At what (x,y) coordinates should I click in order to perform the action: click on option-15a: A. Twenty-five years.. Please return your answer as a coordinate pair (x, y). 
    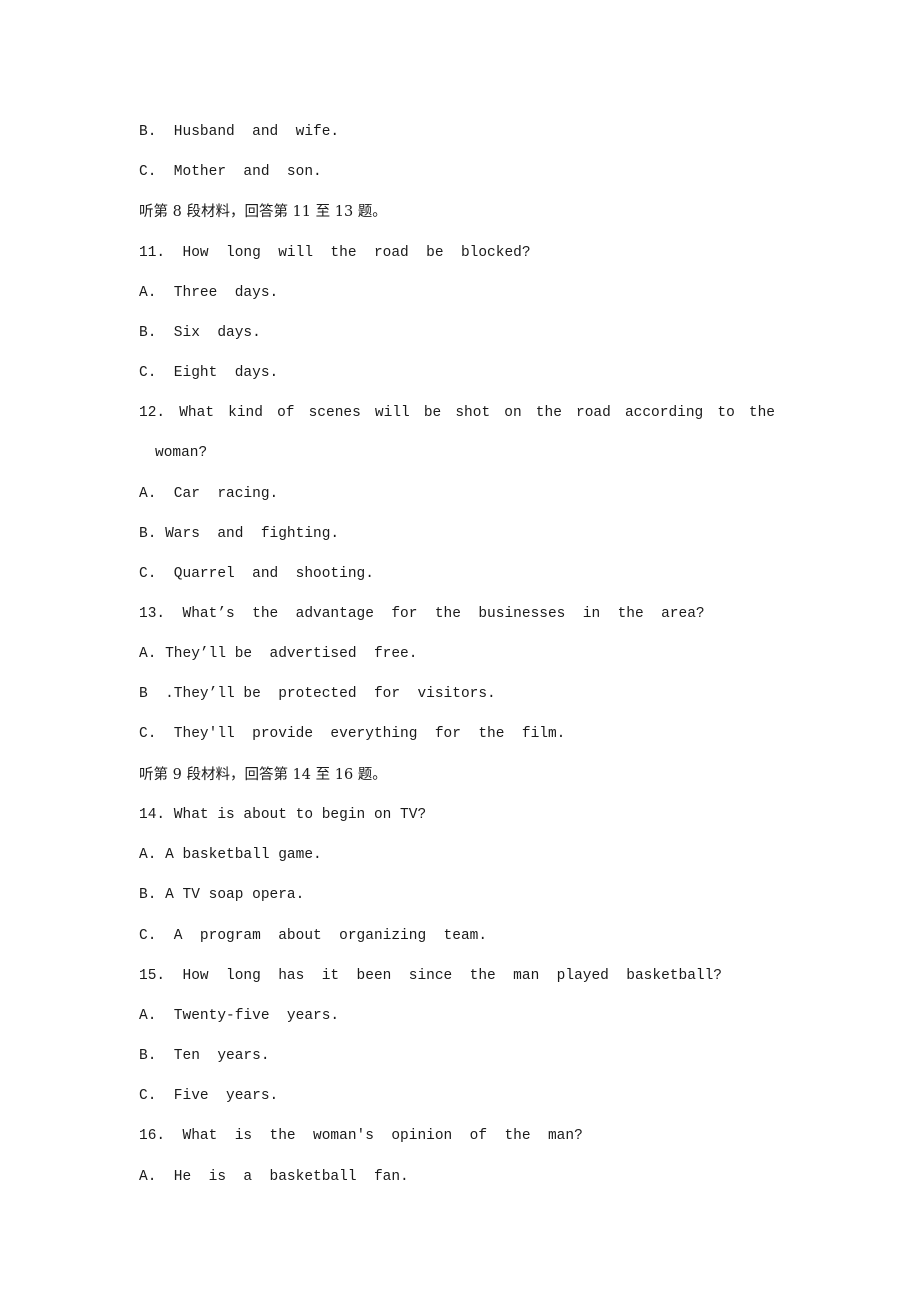
    Looking at the image, I should click on (239, 1016).